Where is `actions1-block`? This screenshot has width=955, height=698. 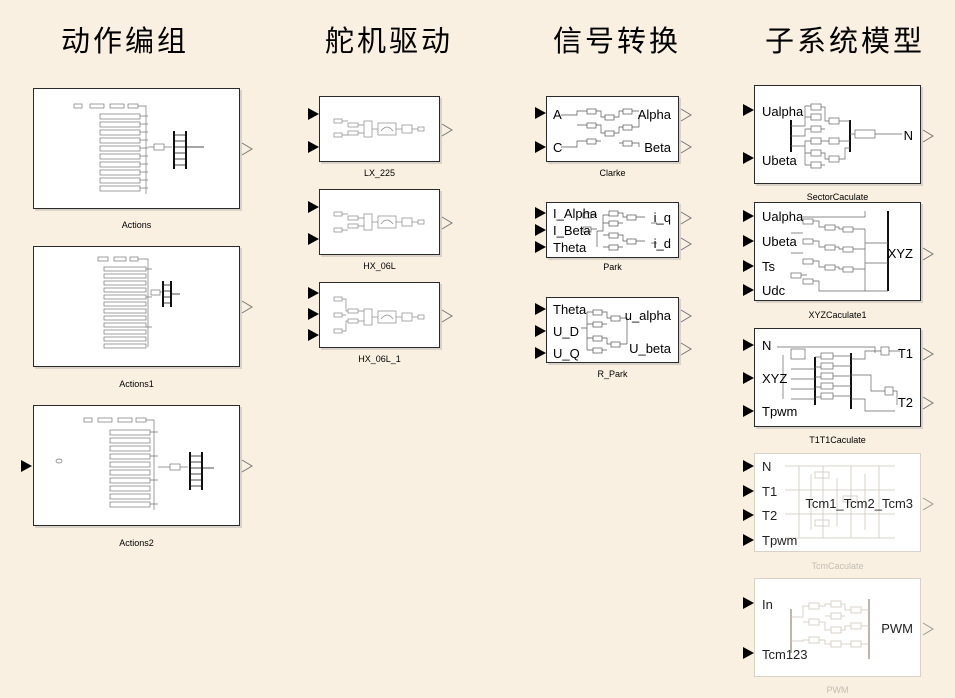 actions1-block is located at coordinates (143, 306).